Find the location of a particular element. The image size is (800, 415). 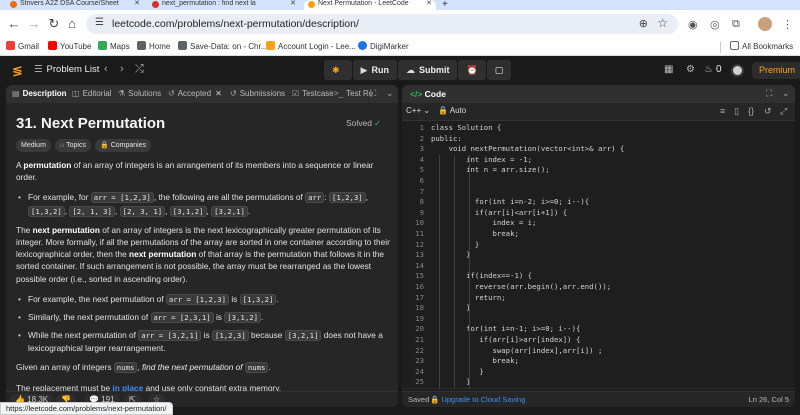

code-line: 22 swap(arr[index],arr[i]) ; is located at coordinates (598, 351).